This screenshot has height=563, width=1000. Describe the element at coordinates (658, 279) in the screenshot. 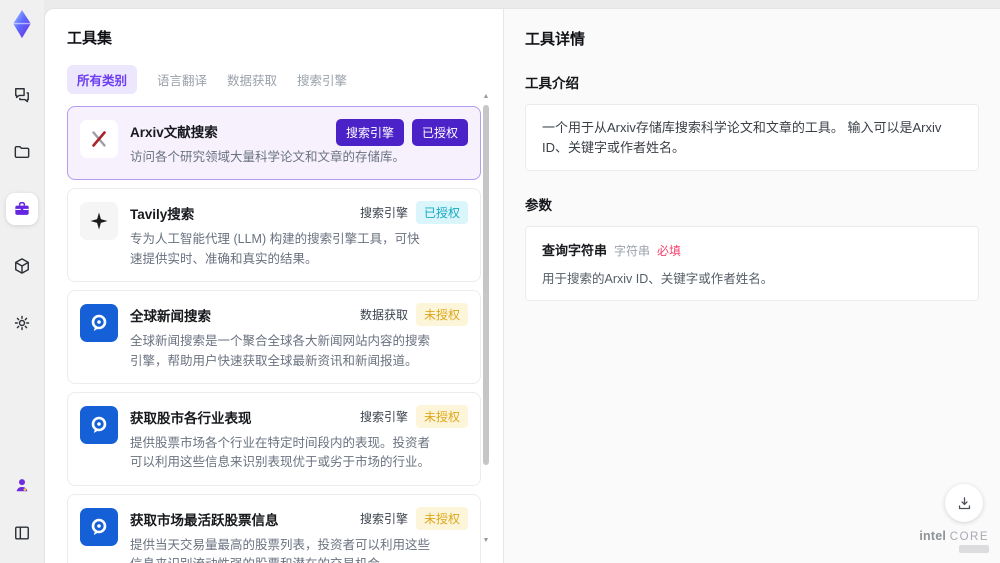

I see `param-description: 用于搜索的Arxiv ID、关键字或作者姓名。` at that location.